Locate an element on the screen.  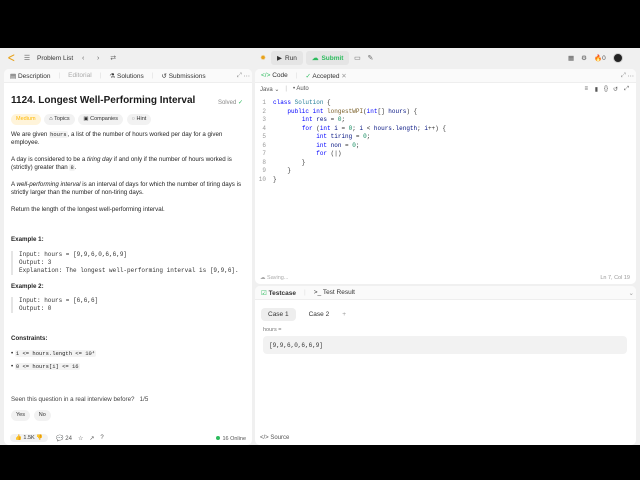
notes-icon: ▭ is located at coordinates (357, 58).